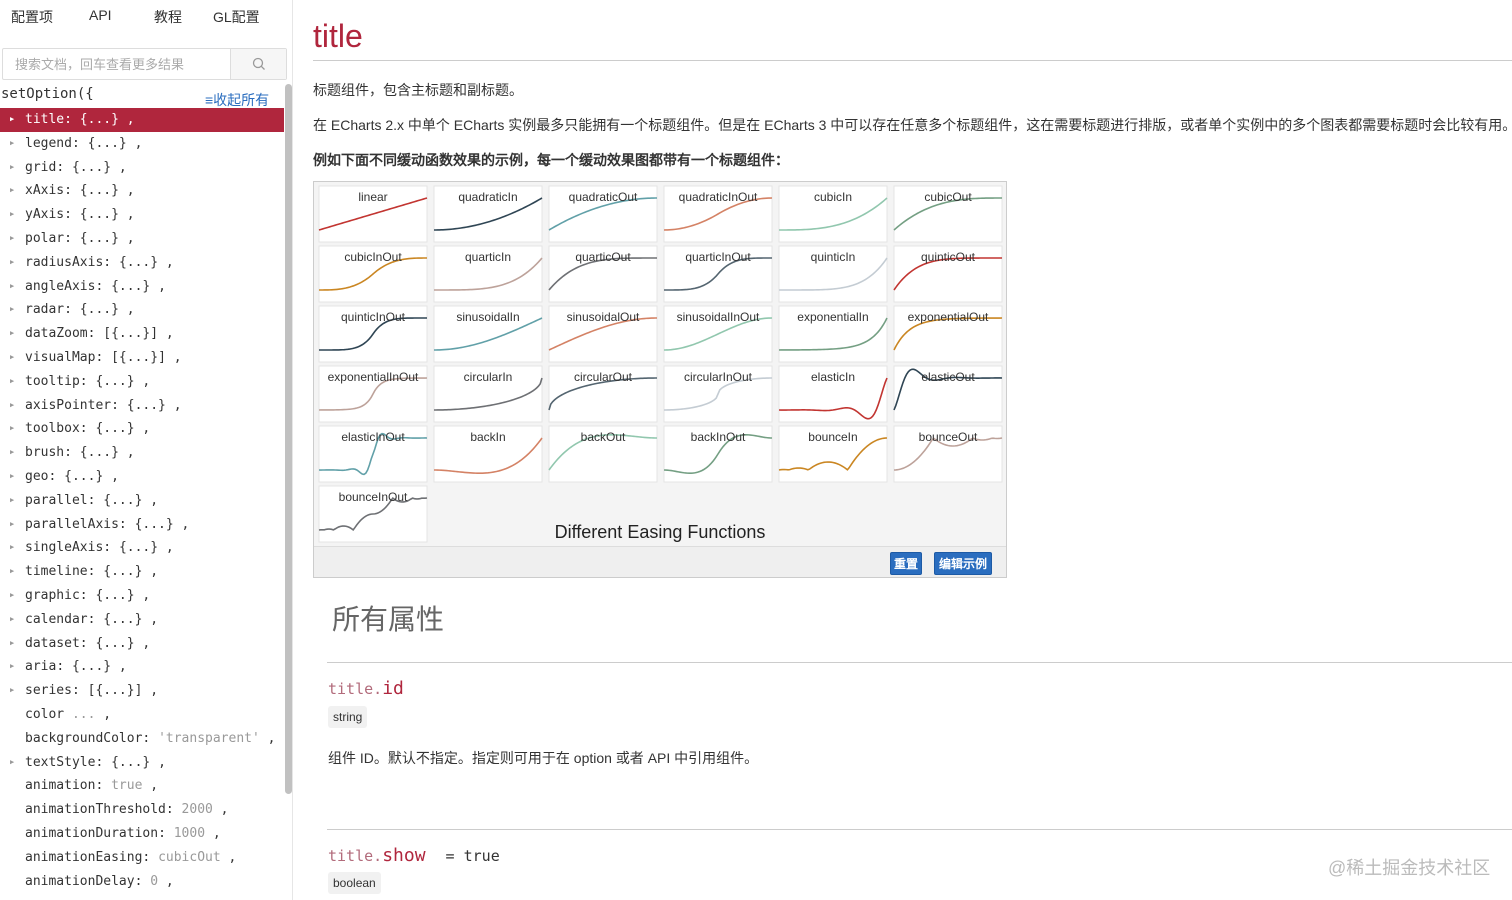  What do you see at coordinates (142, 596) in the screenshot?
I see `tree-item-graphic: ▶ graphic: {...} ,` at bounding box center [142, 596].